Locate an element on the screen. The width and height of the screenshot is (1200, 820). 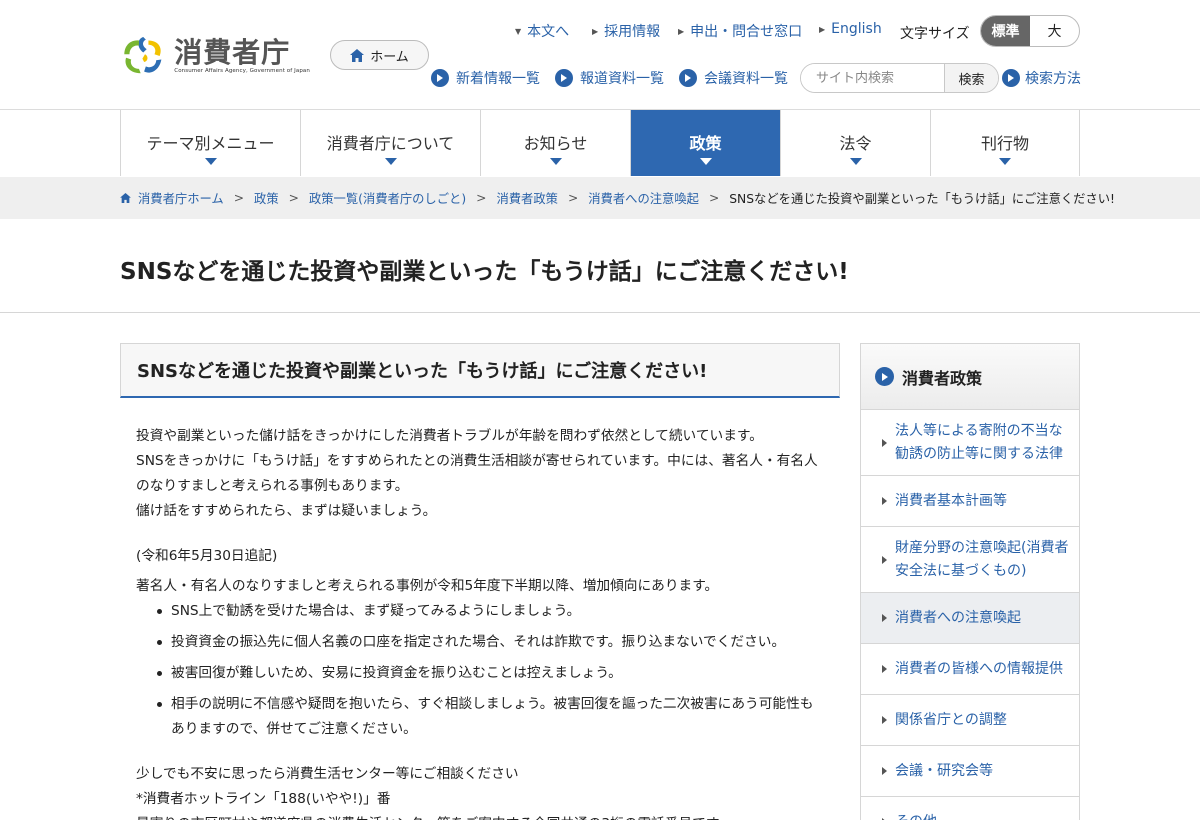
search-button: 検索 is located at coordinates (971, 78).